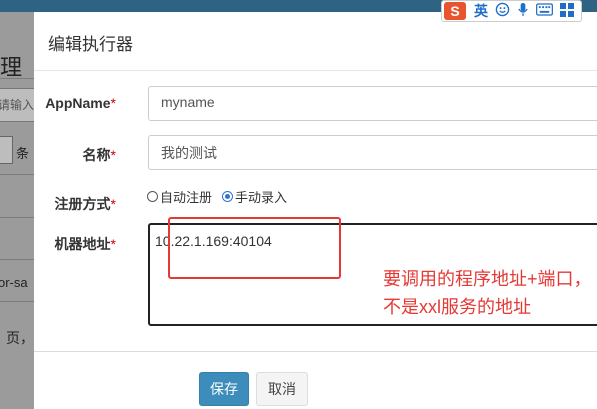  I want to click on radio-manual-entry: 手动录入, so click(254, 196).